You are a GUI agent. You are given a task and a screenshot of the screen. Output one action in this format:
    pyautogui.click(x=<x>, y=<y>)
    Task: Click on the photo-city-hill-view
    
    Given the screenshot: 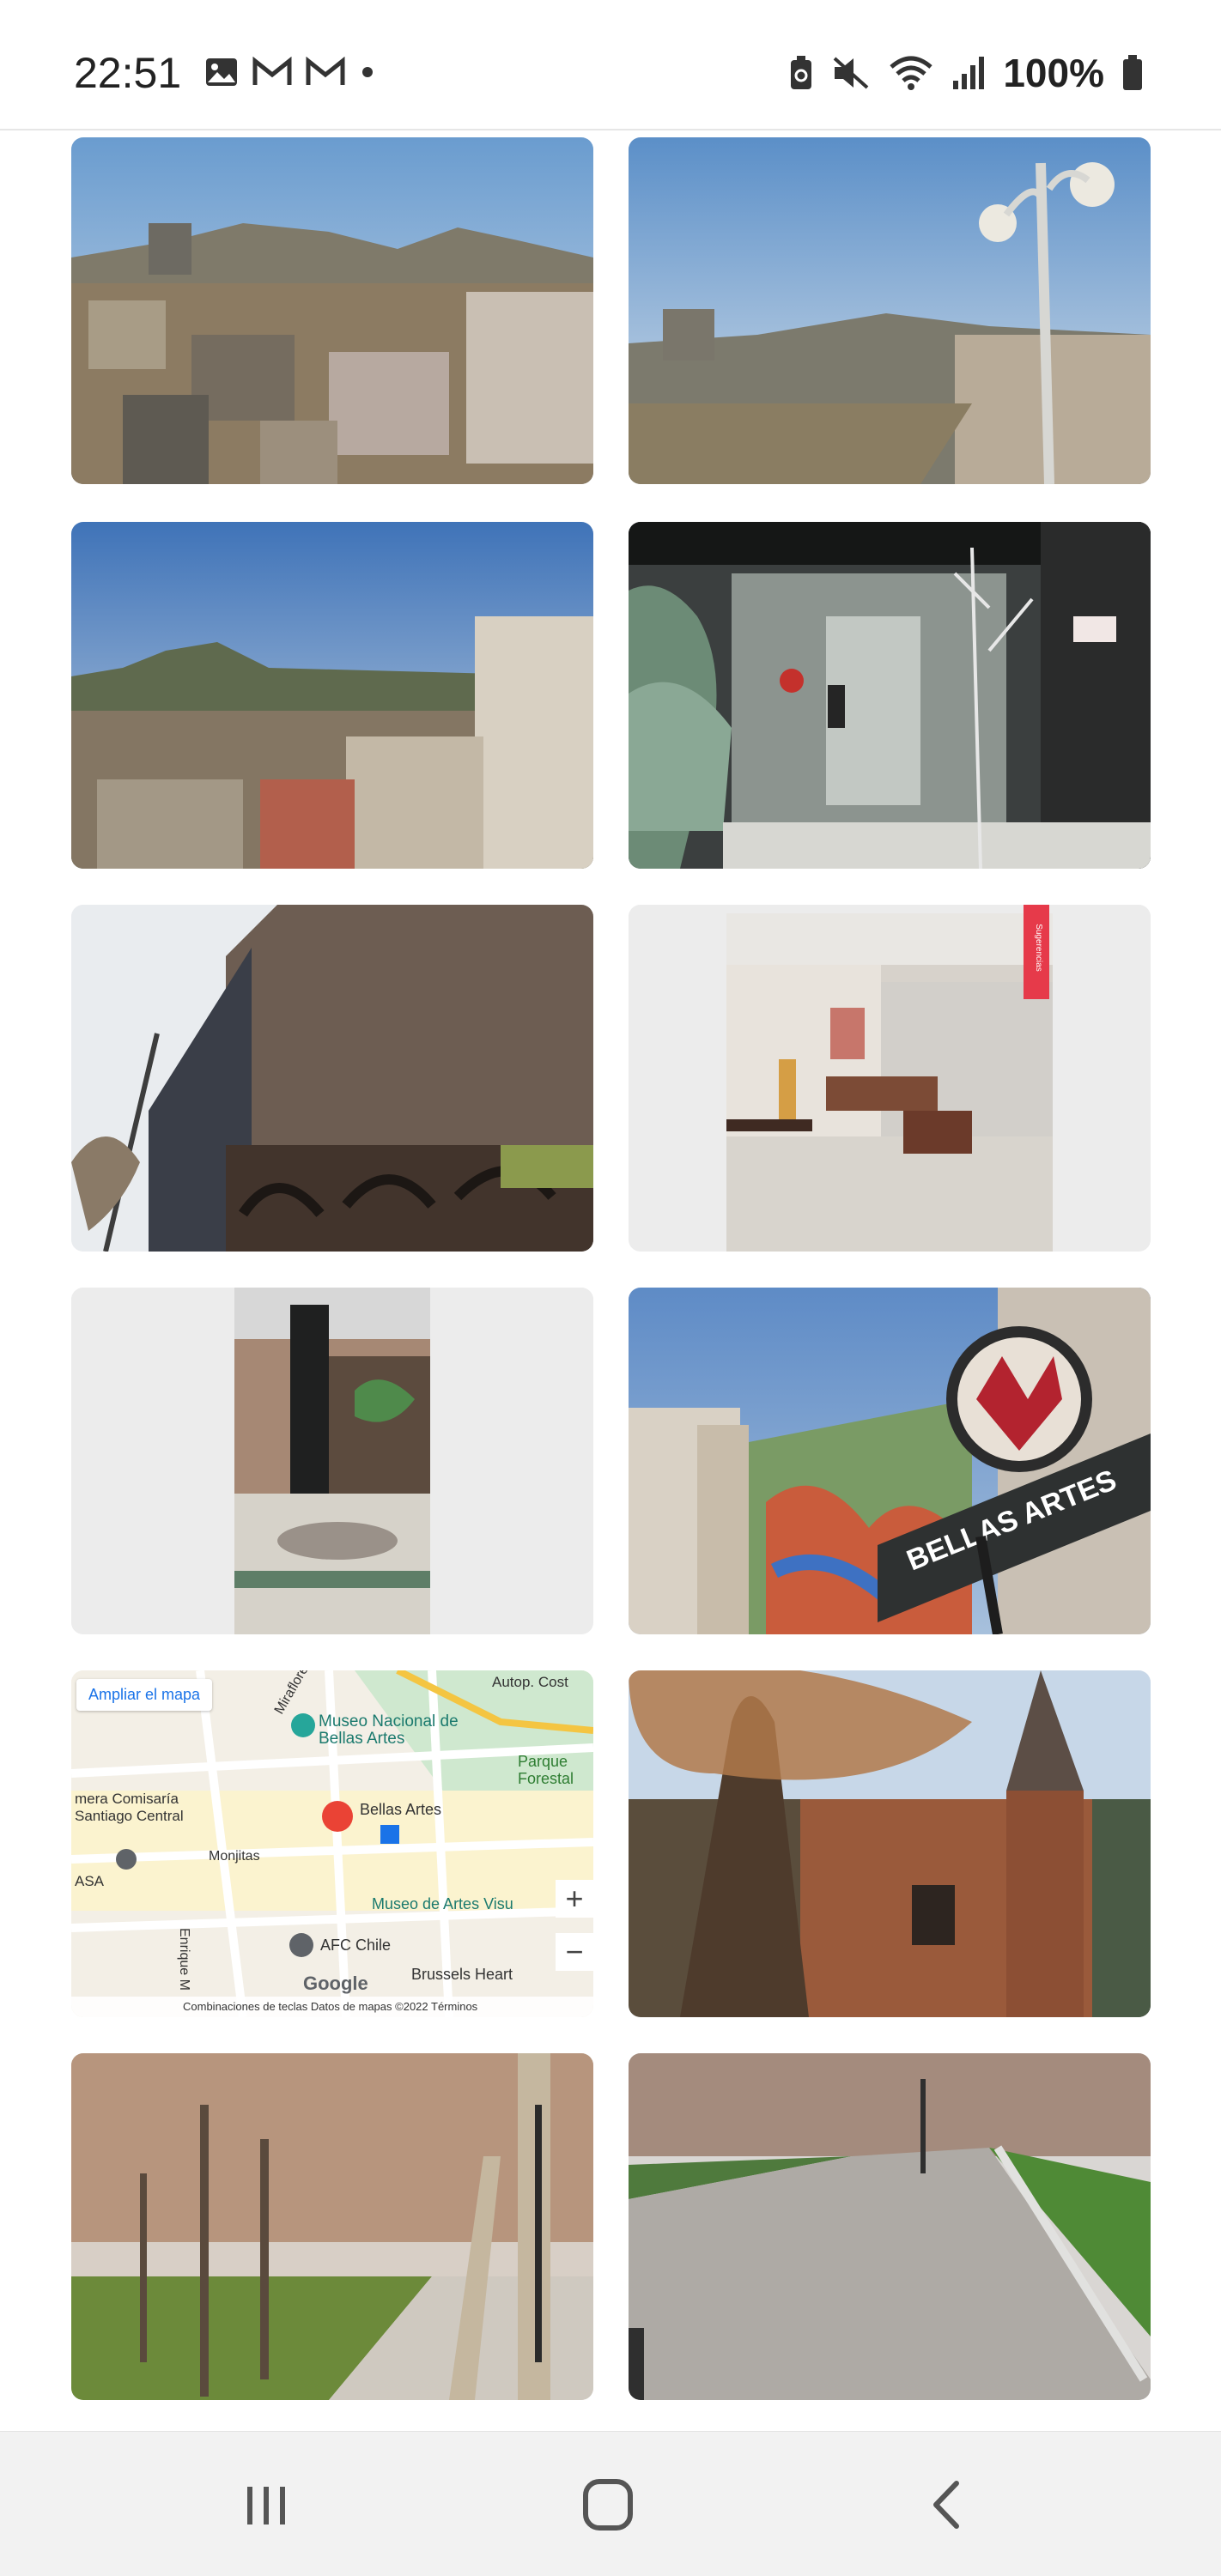 What is the action you would take?
    pyautogui.click(x=332, y=695)
    